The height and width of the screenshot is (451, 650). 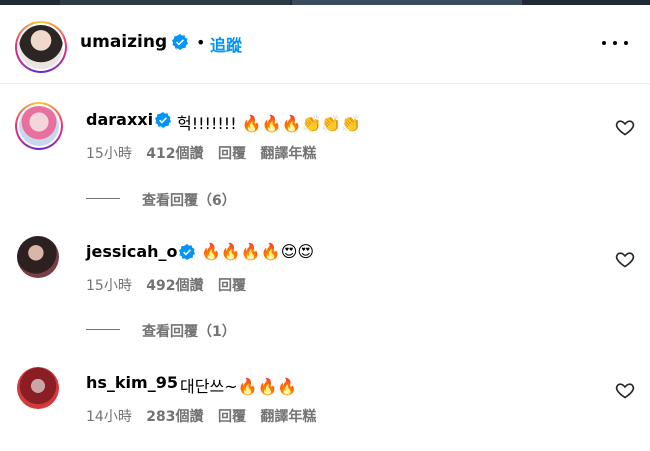 I want to click on comment-meta: 14小時 283個讚 回覆 翻譯年糕, so click(x=201, y=416).